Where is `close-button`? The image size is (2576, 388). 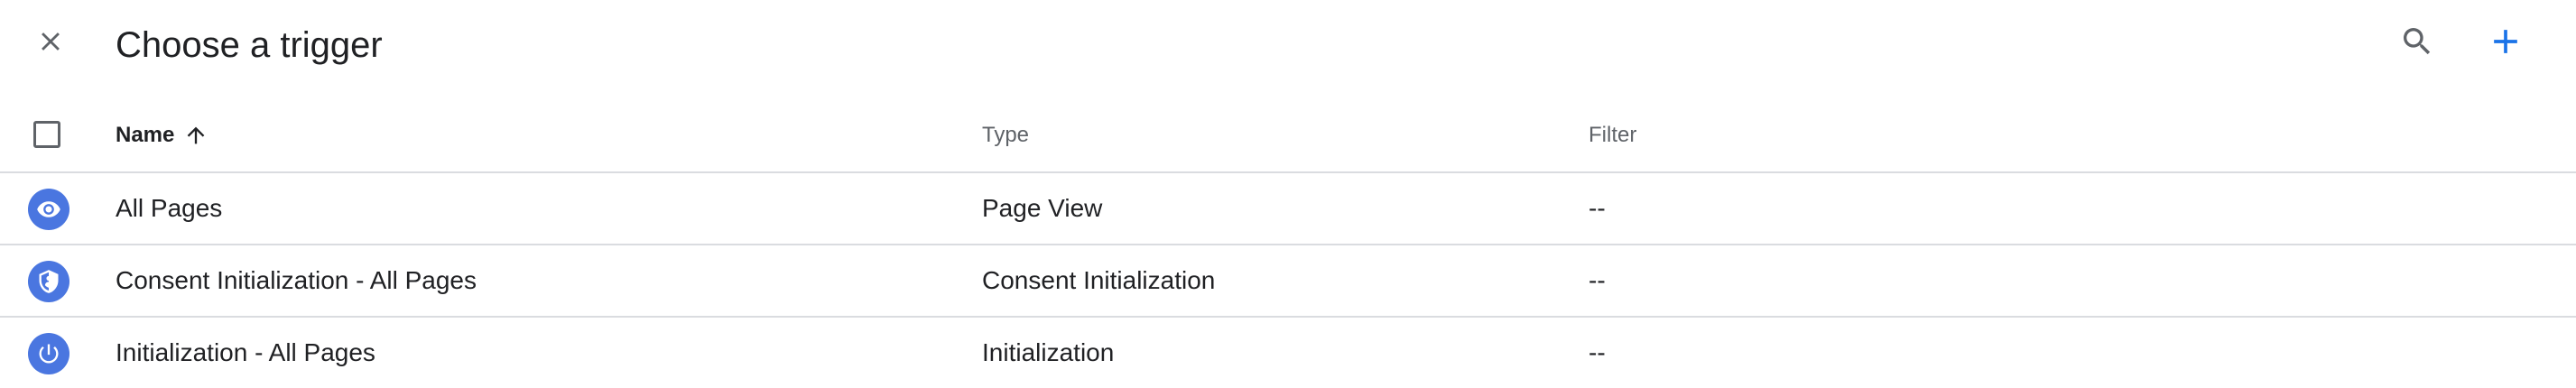 close-button is located at coordinates (50, 41).